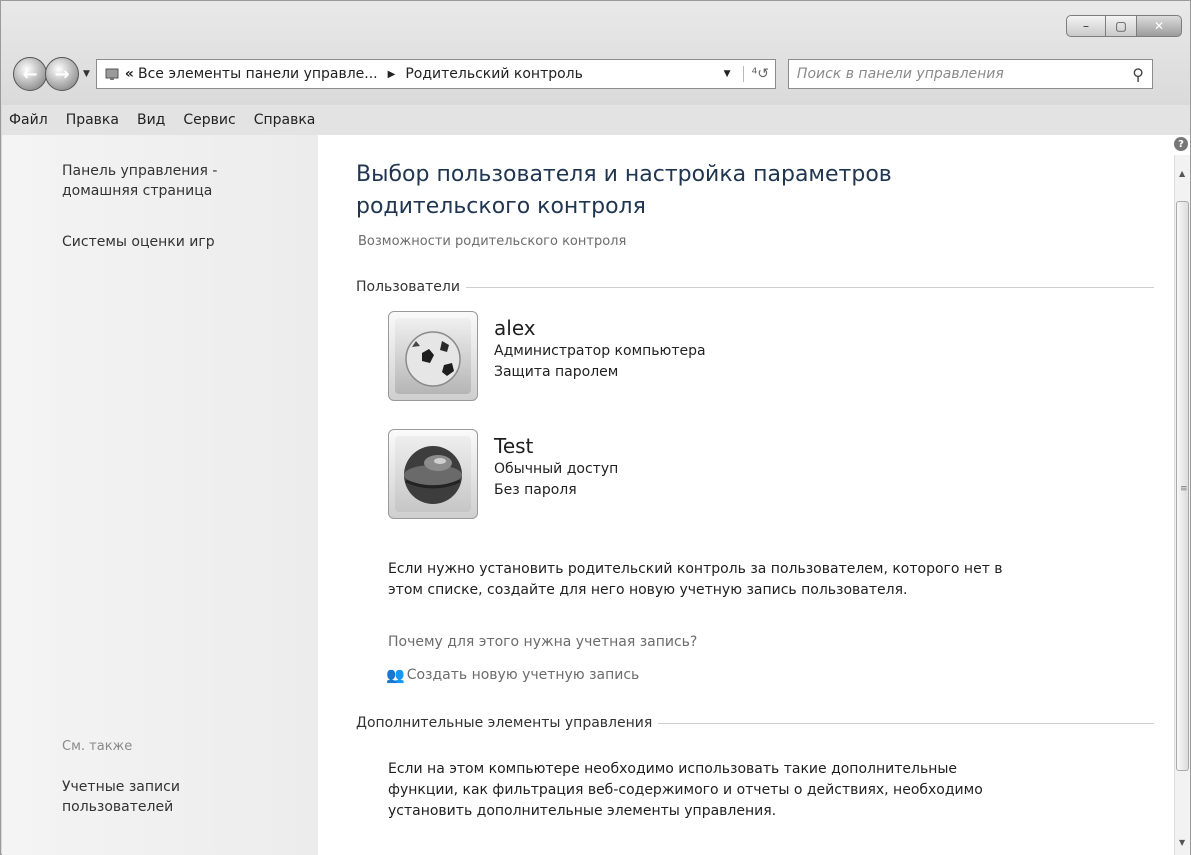 This screenshot has height=855, width=1191. Describe the element at coordinates (1182, 173) in the screenshot. I see `scroll-up-icon: ▲` at that location.